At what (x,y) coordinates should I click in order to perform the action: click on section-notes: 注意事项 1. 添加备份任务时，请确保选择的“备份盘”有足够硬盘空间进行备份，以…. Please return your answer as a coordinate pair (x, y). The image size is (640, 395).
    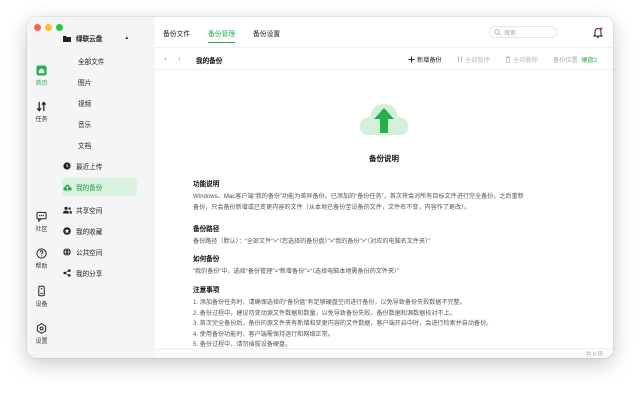
    Looking at the image, I should click on (393, 317).